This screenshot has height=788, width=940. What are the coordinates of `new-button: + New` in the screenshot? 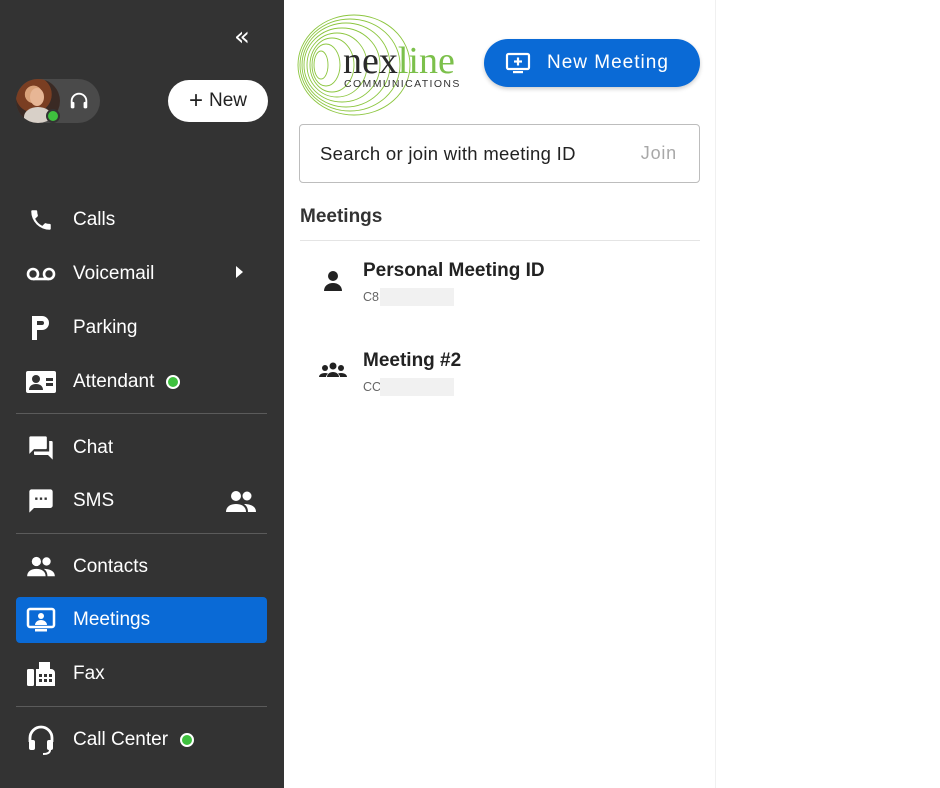 It's located at (218, 101).